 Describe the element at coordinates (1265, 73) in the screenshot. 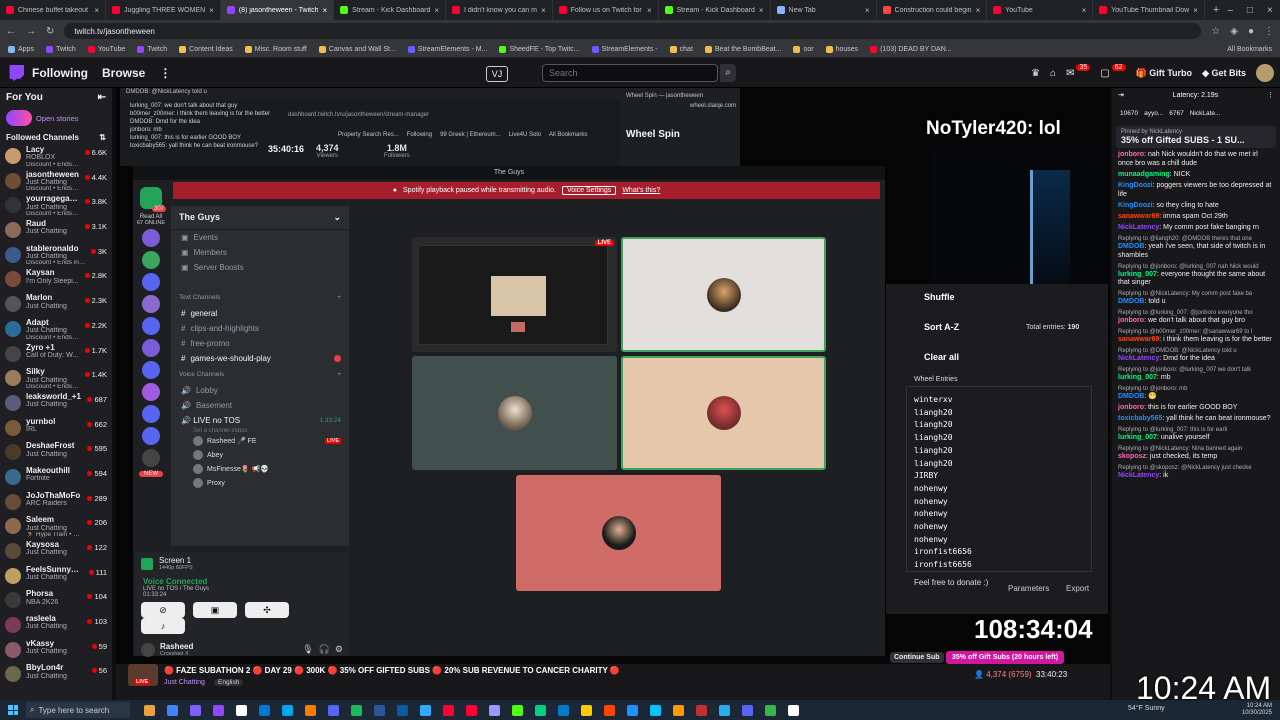

I see `user-avatar` at that location.